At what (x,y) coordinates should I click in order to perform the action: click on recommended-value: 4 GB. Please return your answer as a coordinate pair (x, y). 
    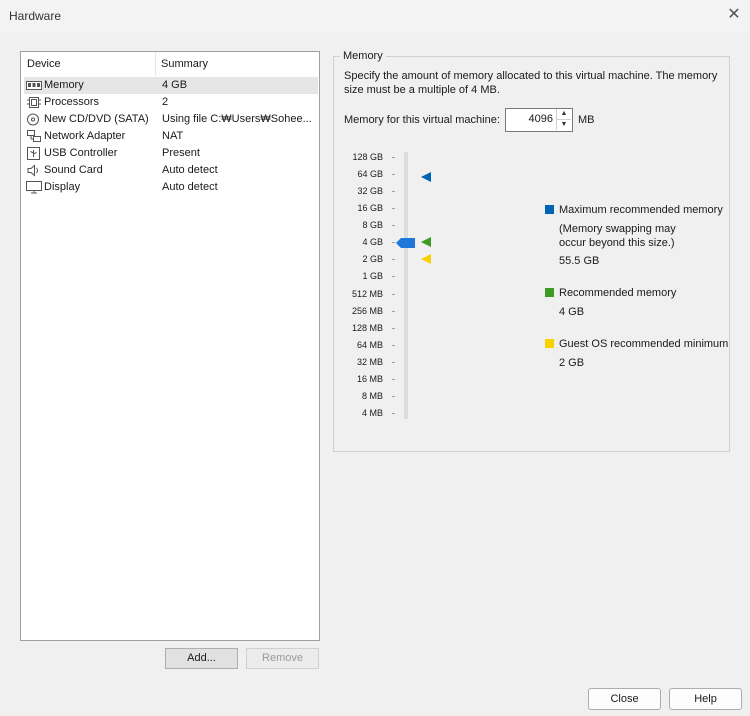
    Looking at the image, I should click on (572, 312).